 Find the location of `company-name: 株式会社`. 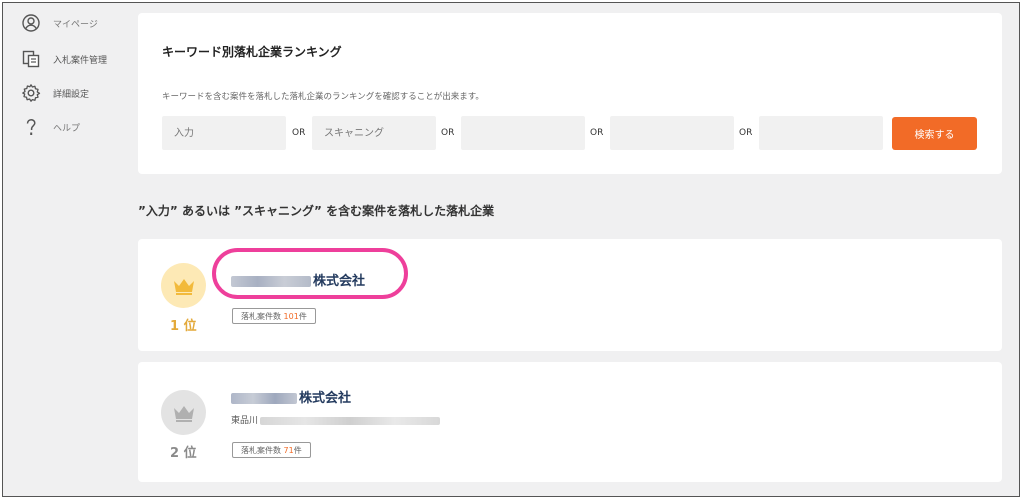

company-name: 株式会社 is located at coordinates (291, 396).